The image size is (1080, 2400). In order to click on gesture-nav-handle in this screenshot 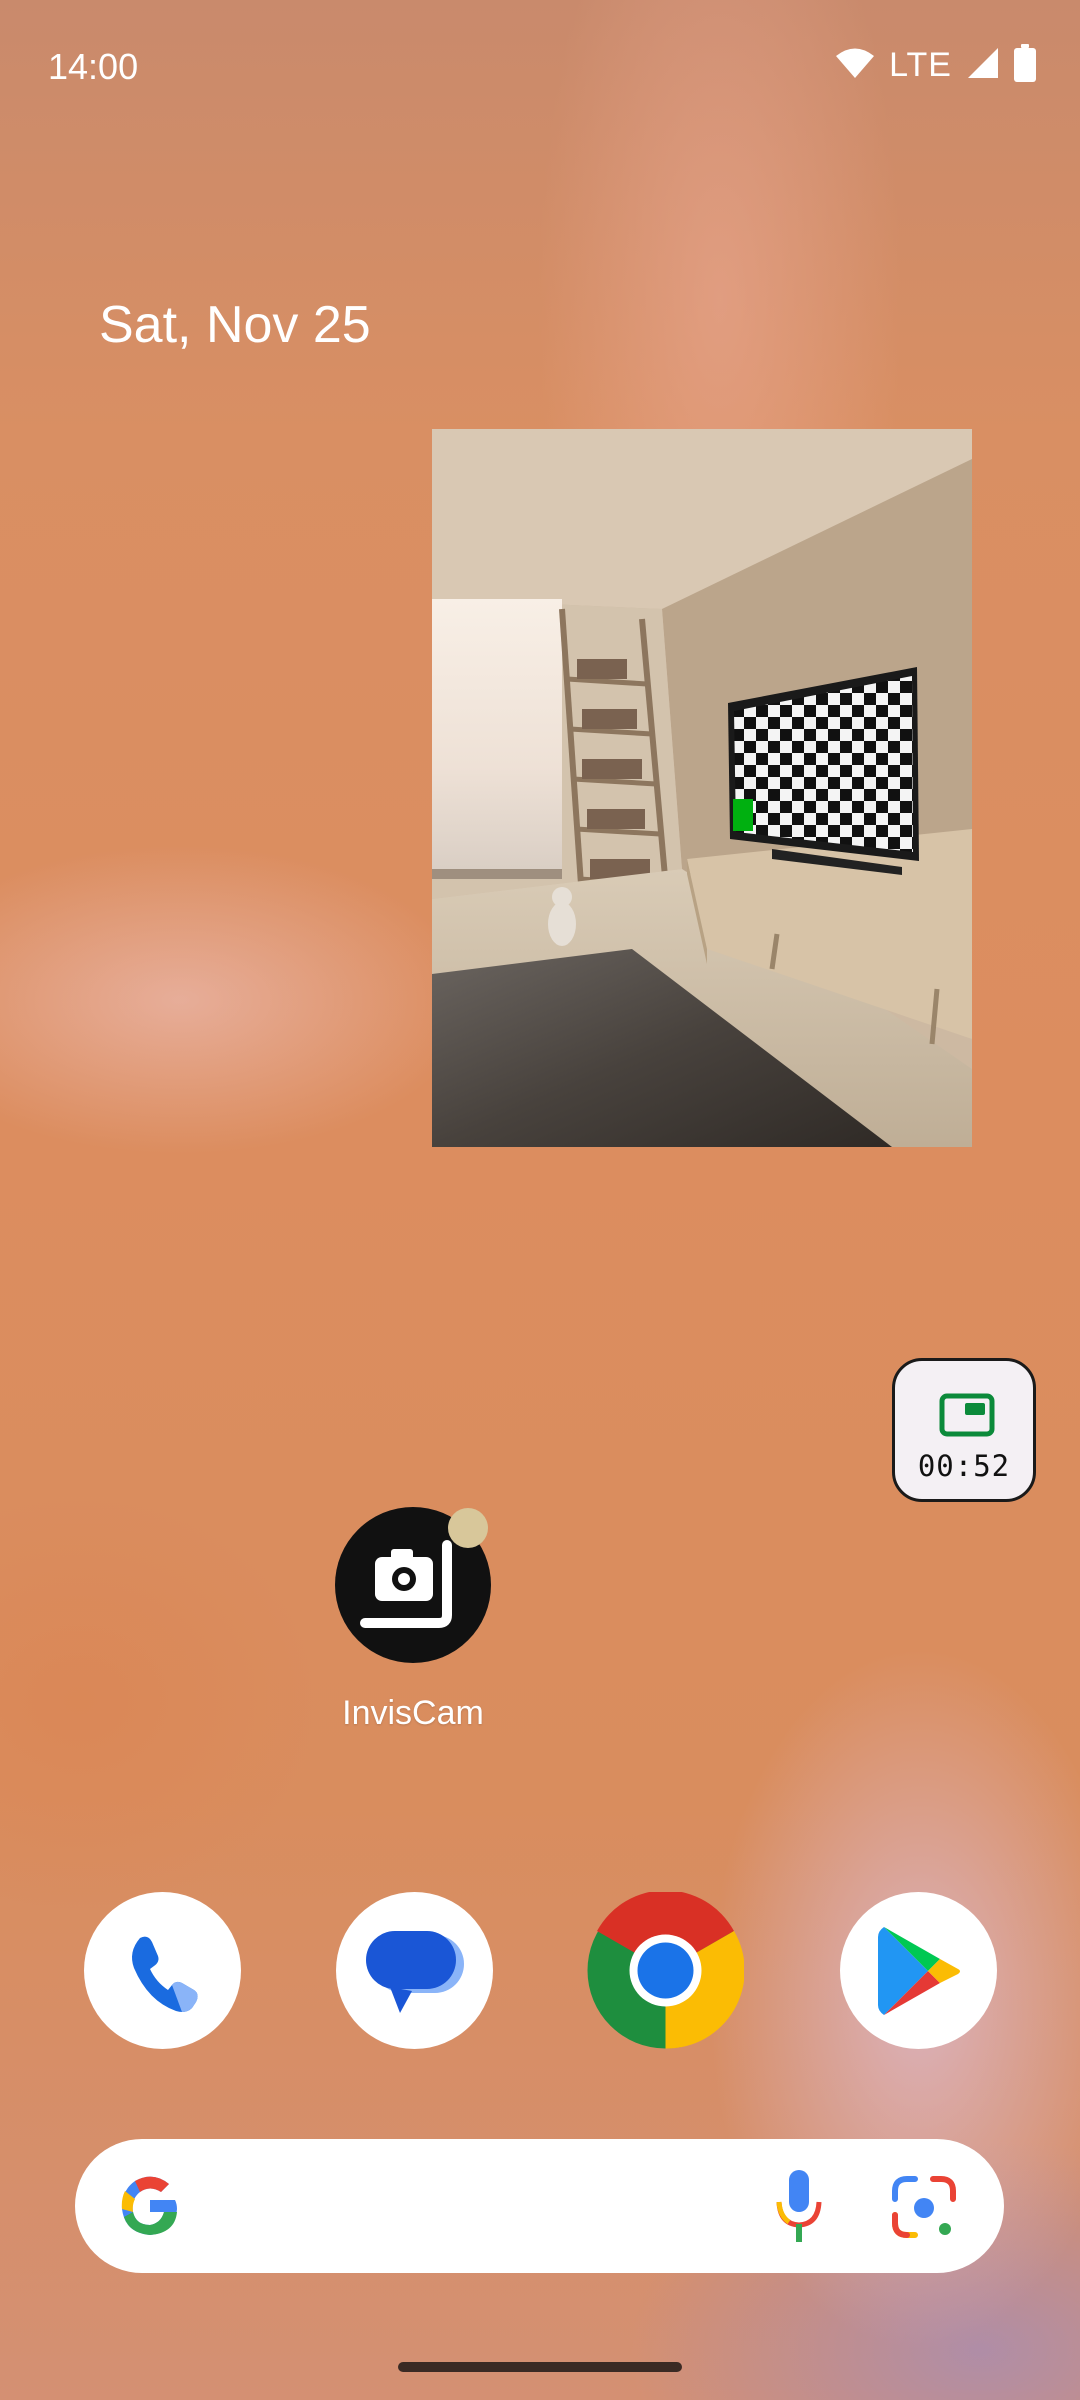, I will do `click(540, 2367)`.